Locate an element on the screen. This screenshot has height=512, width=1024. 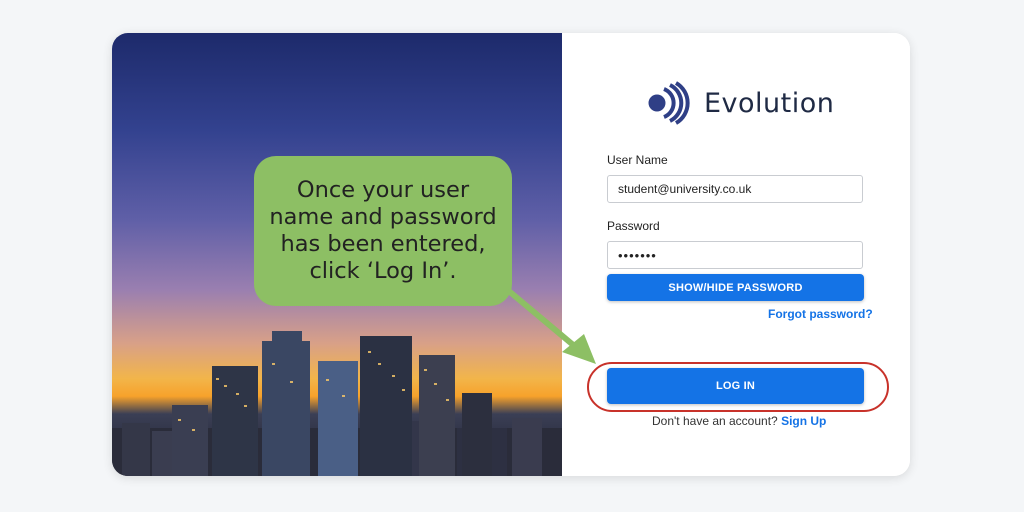
login-highlight-ring is located at coordinates (738, 387).